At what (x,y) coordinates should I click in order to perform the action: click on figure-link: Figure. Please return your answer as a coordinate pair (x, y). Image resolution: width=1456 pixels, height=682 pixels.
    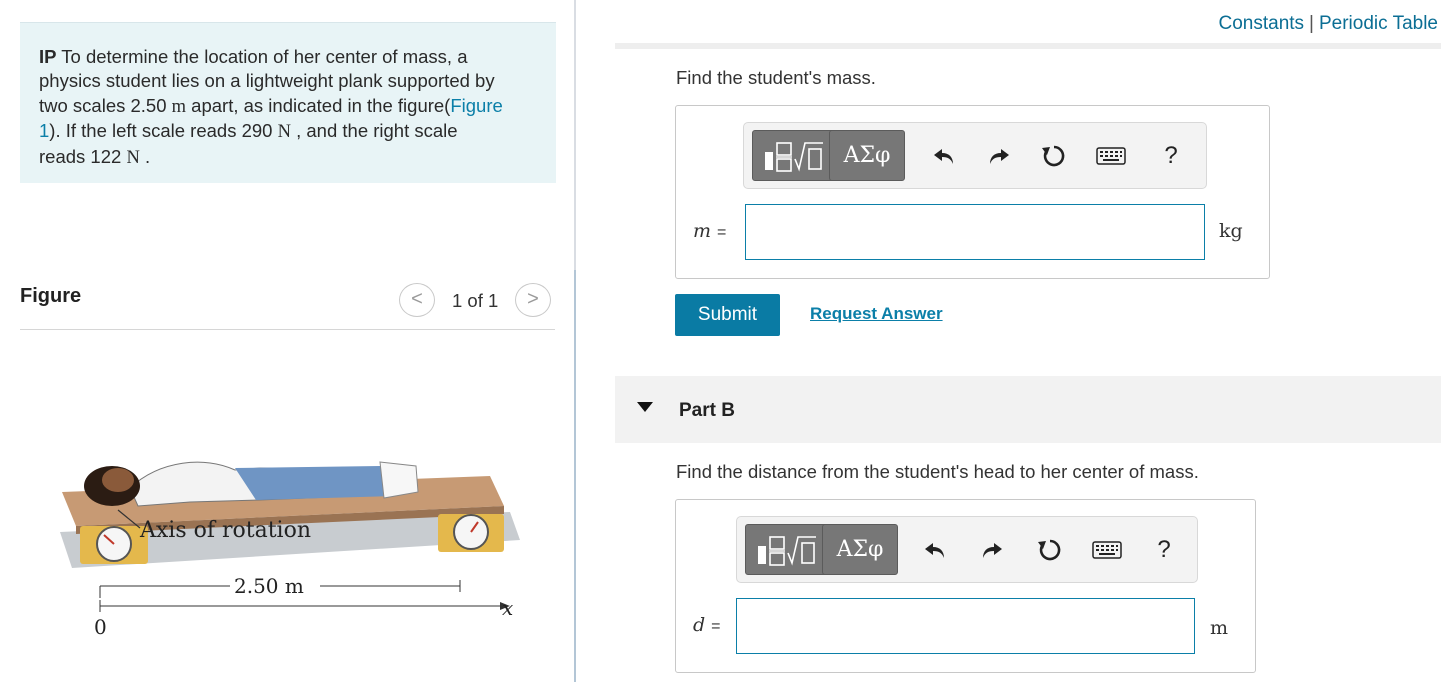
    Looking at the image, I should click on (476, 105).